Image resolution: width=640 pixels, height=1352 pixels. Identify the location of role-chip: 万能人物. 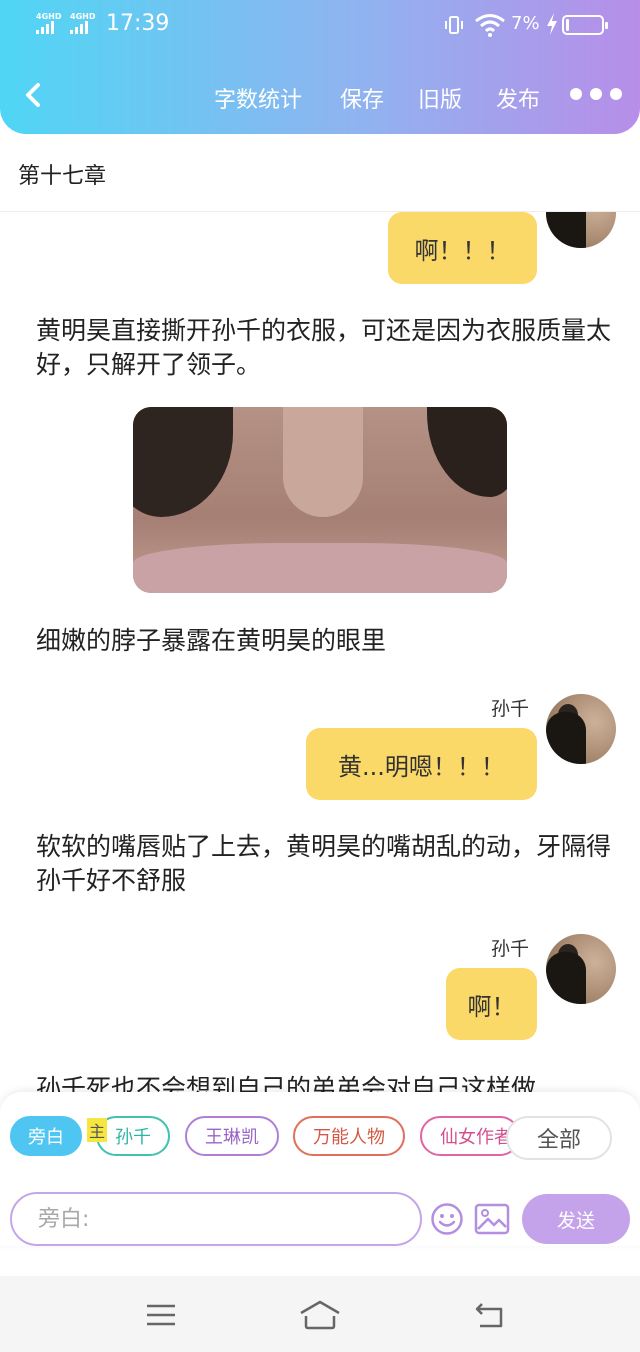
(349, 1136).